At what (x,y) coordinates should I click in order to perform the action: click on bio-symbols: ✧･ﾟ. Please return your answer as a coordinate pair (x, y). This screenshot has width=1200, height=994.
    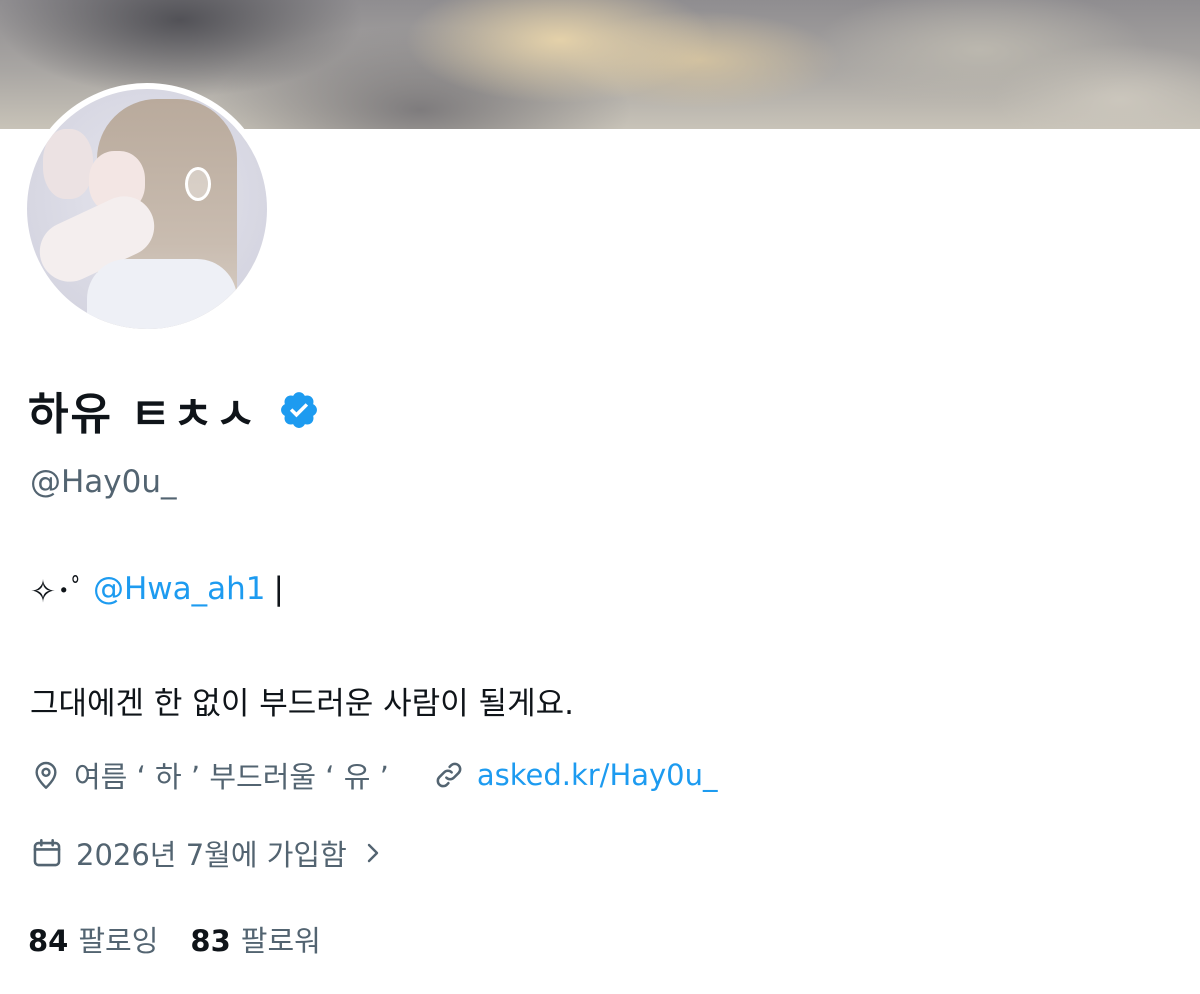
    Looking at the image, I should click on (58, 592).